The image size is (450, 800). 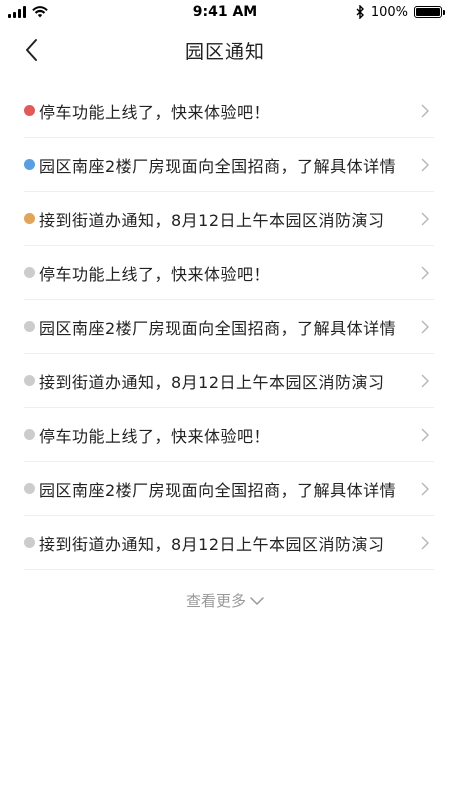 I want to click on status-bar: 9:41 AM 100%, so click(x=225, y=12).